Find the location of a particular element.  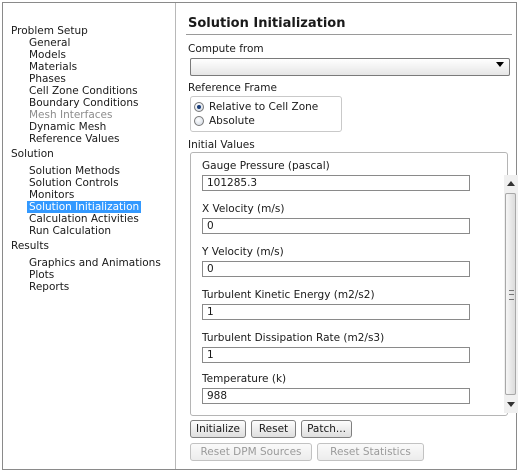

gauge-pressure-field: 101285.3 is located at coordinates (336, 183).